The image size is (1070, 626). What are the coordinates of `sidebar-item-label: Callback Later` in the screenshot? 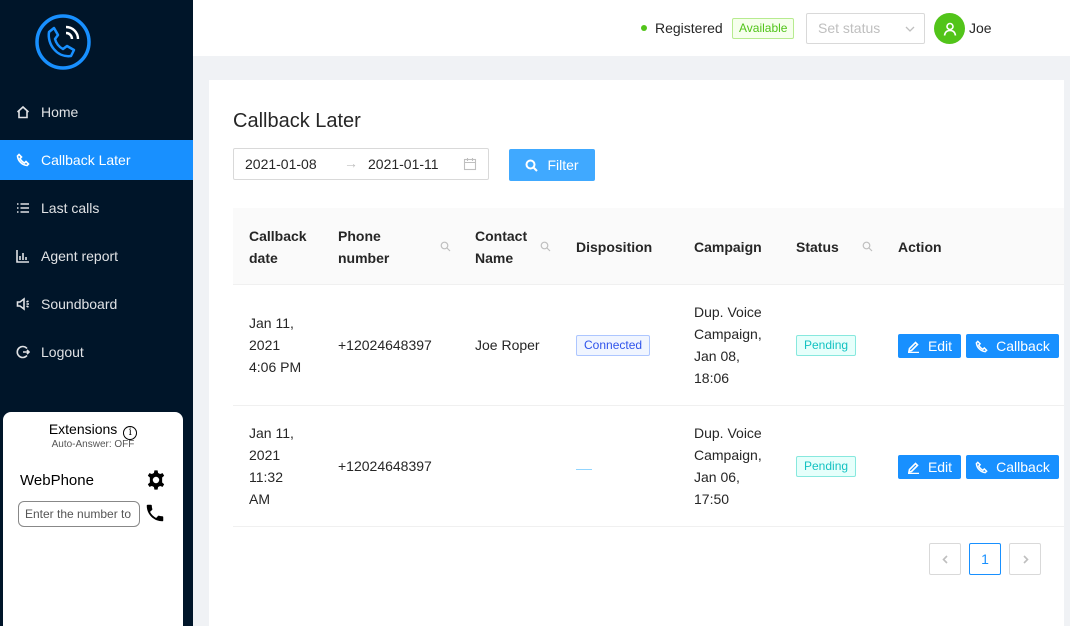 It's located at (86, 160).